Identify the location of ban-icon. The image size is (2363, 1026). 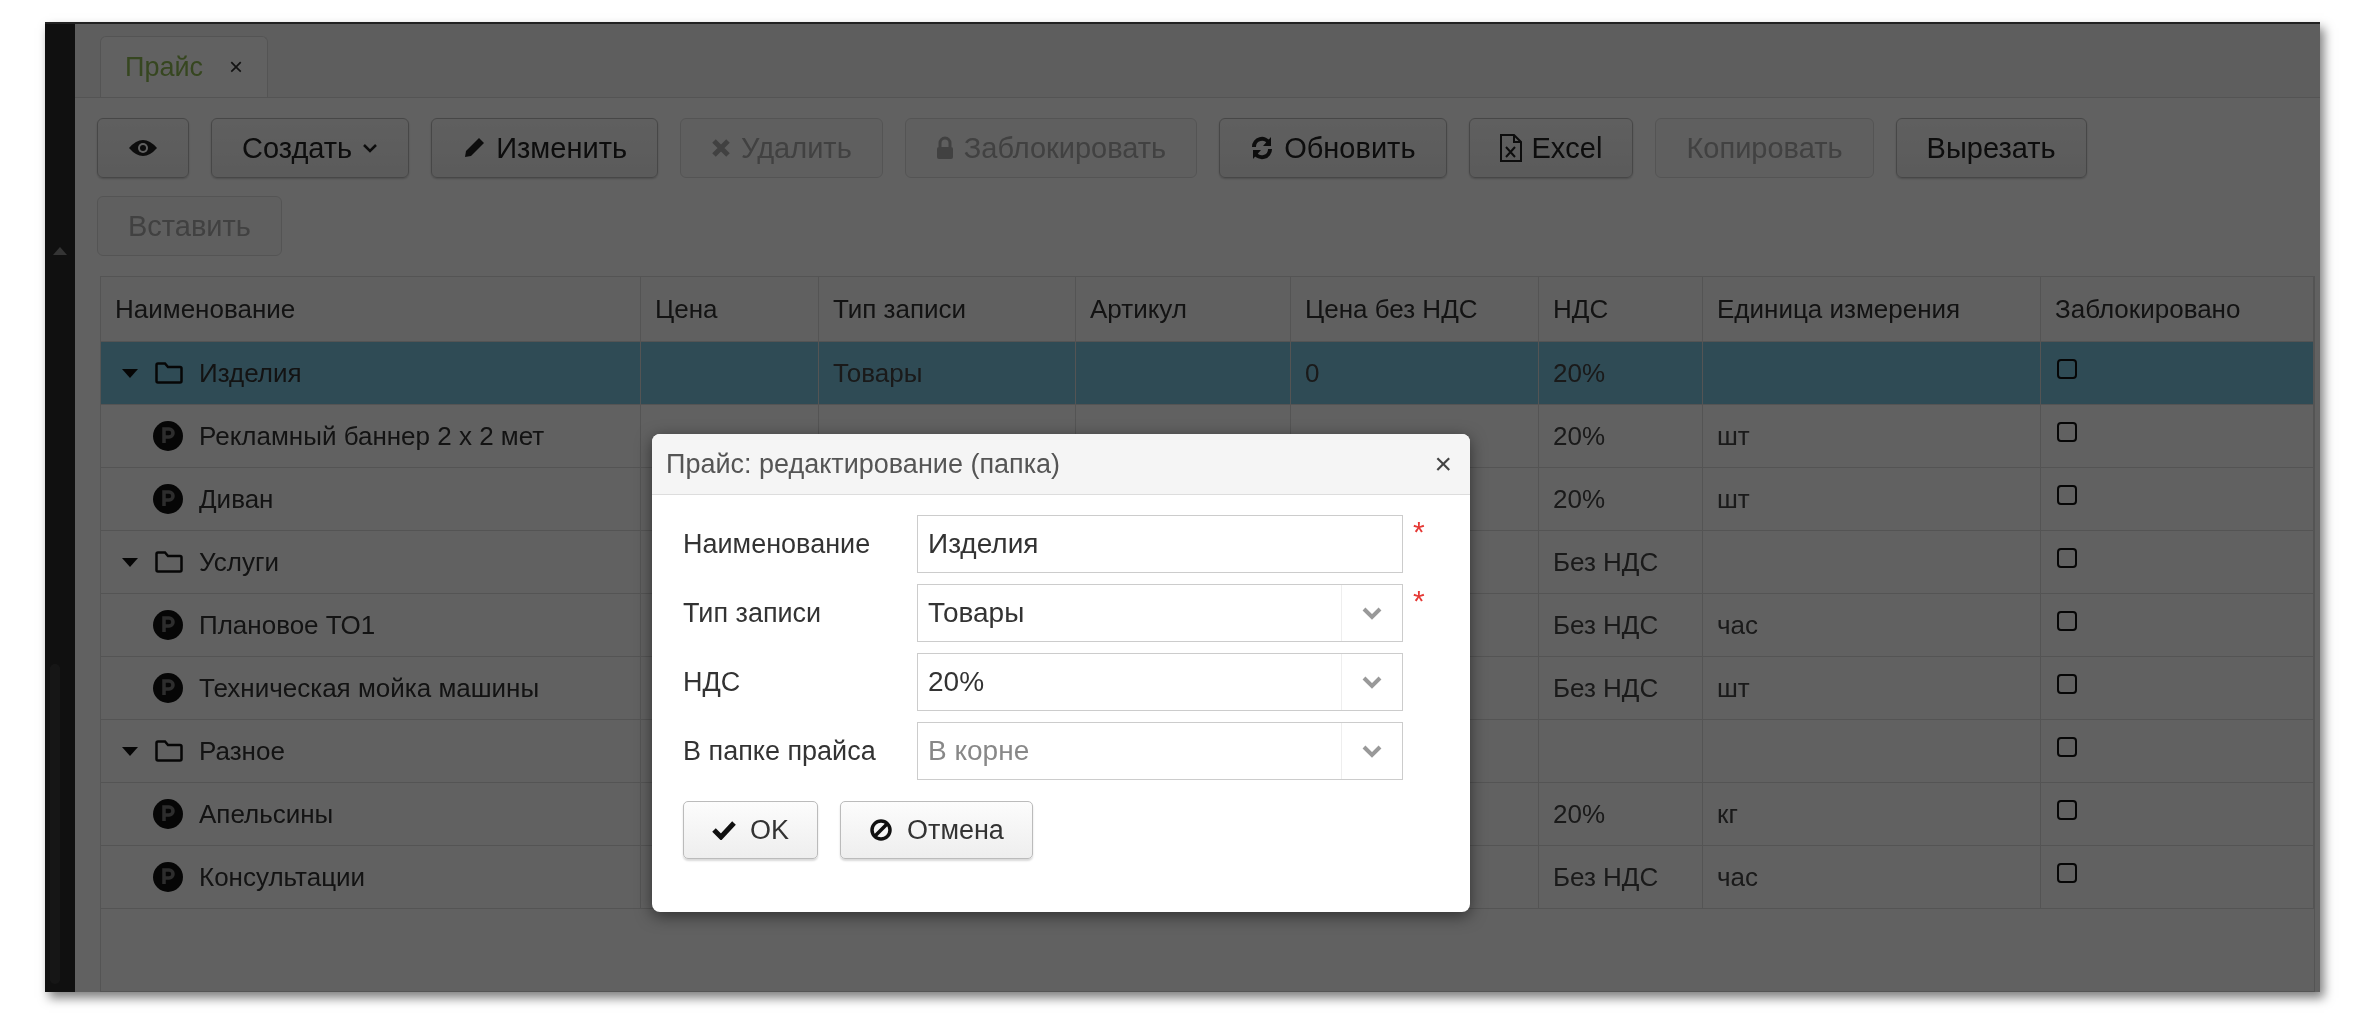
(881, 830).